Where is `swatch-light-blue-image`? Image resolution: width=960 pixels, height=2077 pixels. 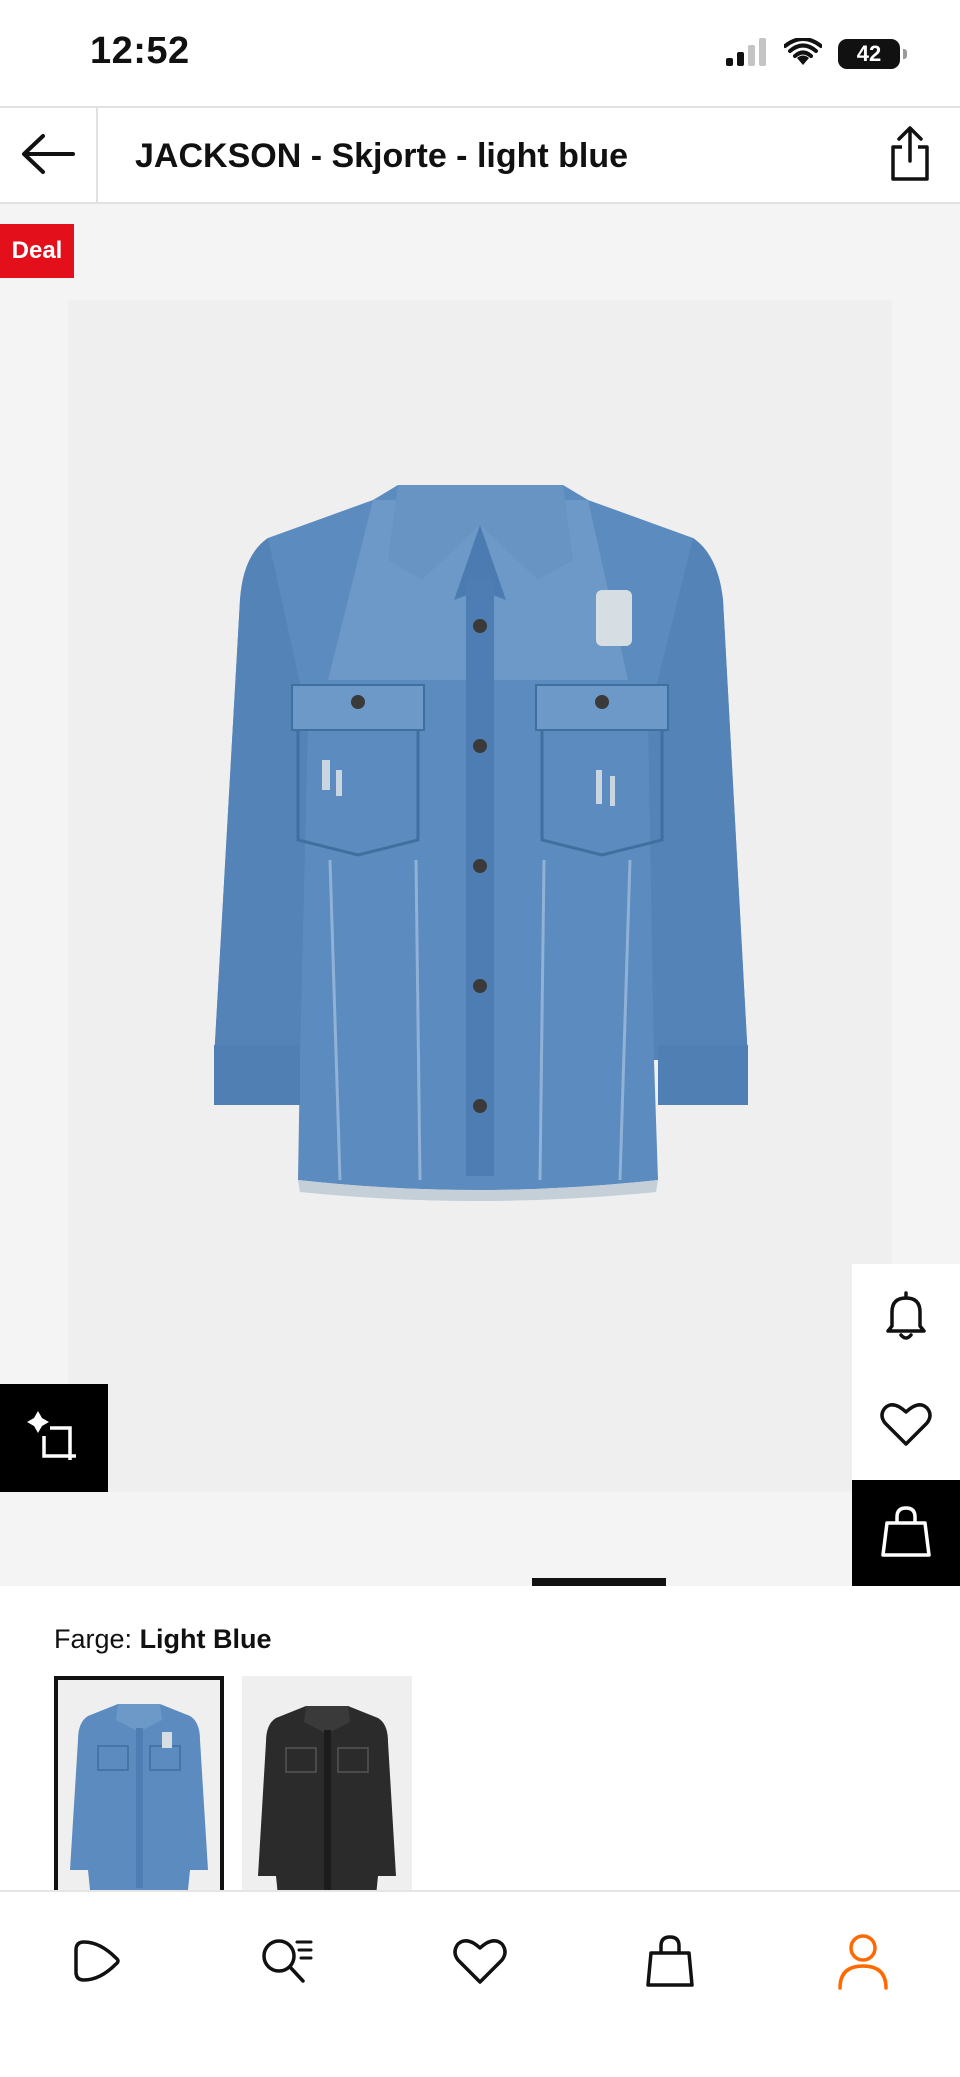
swatch-light-blue-image is located at coordinates (139, 1797).